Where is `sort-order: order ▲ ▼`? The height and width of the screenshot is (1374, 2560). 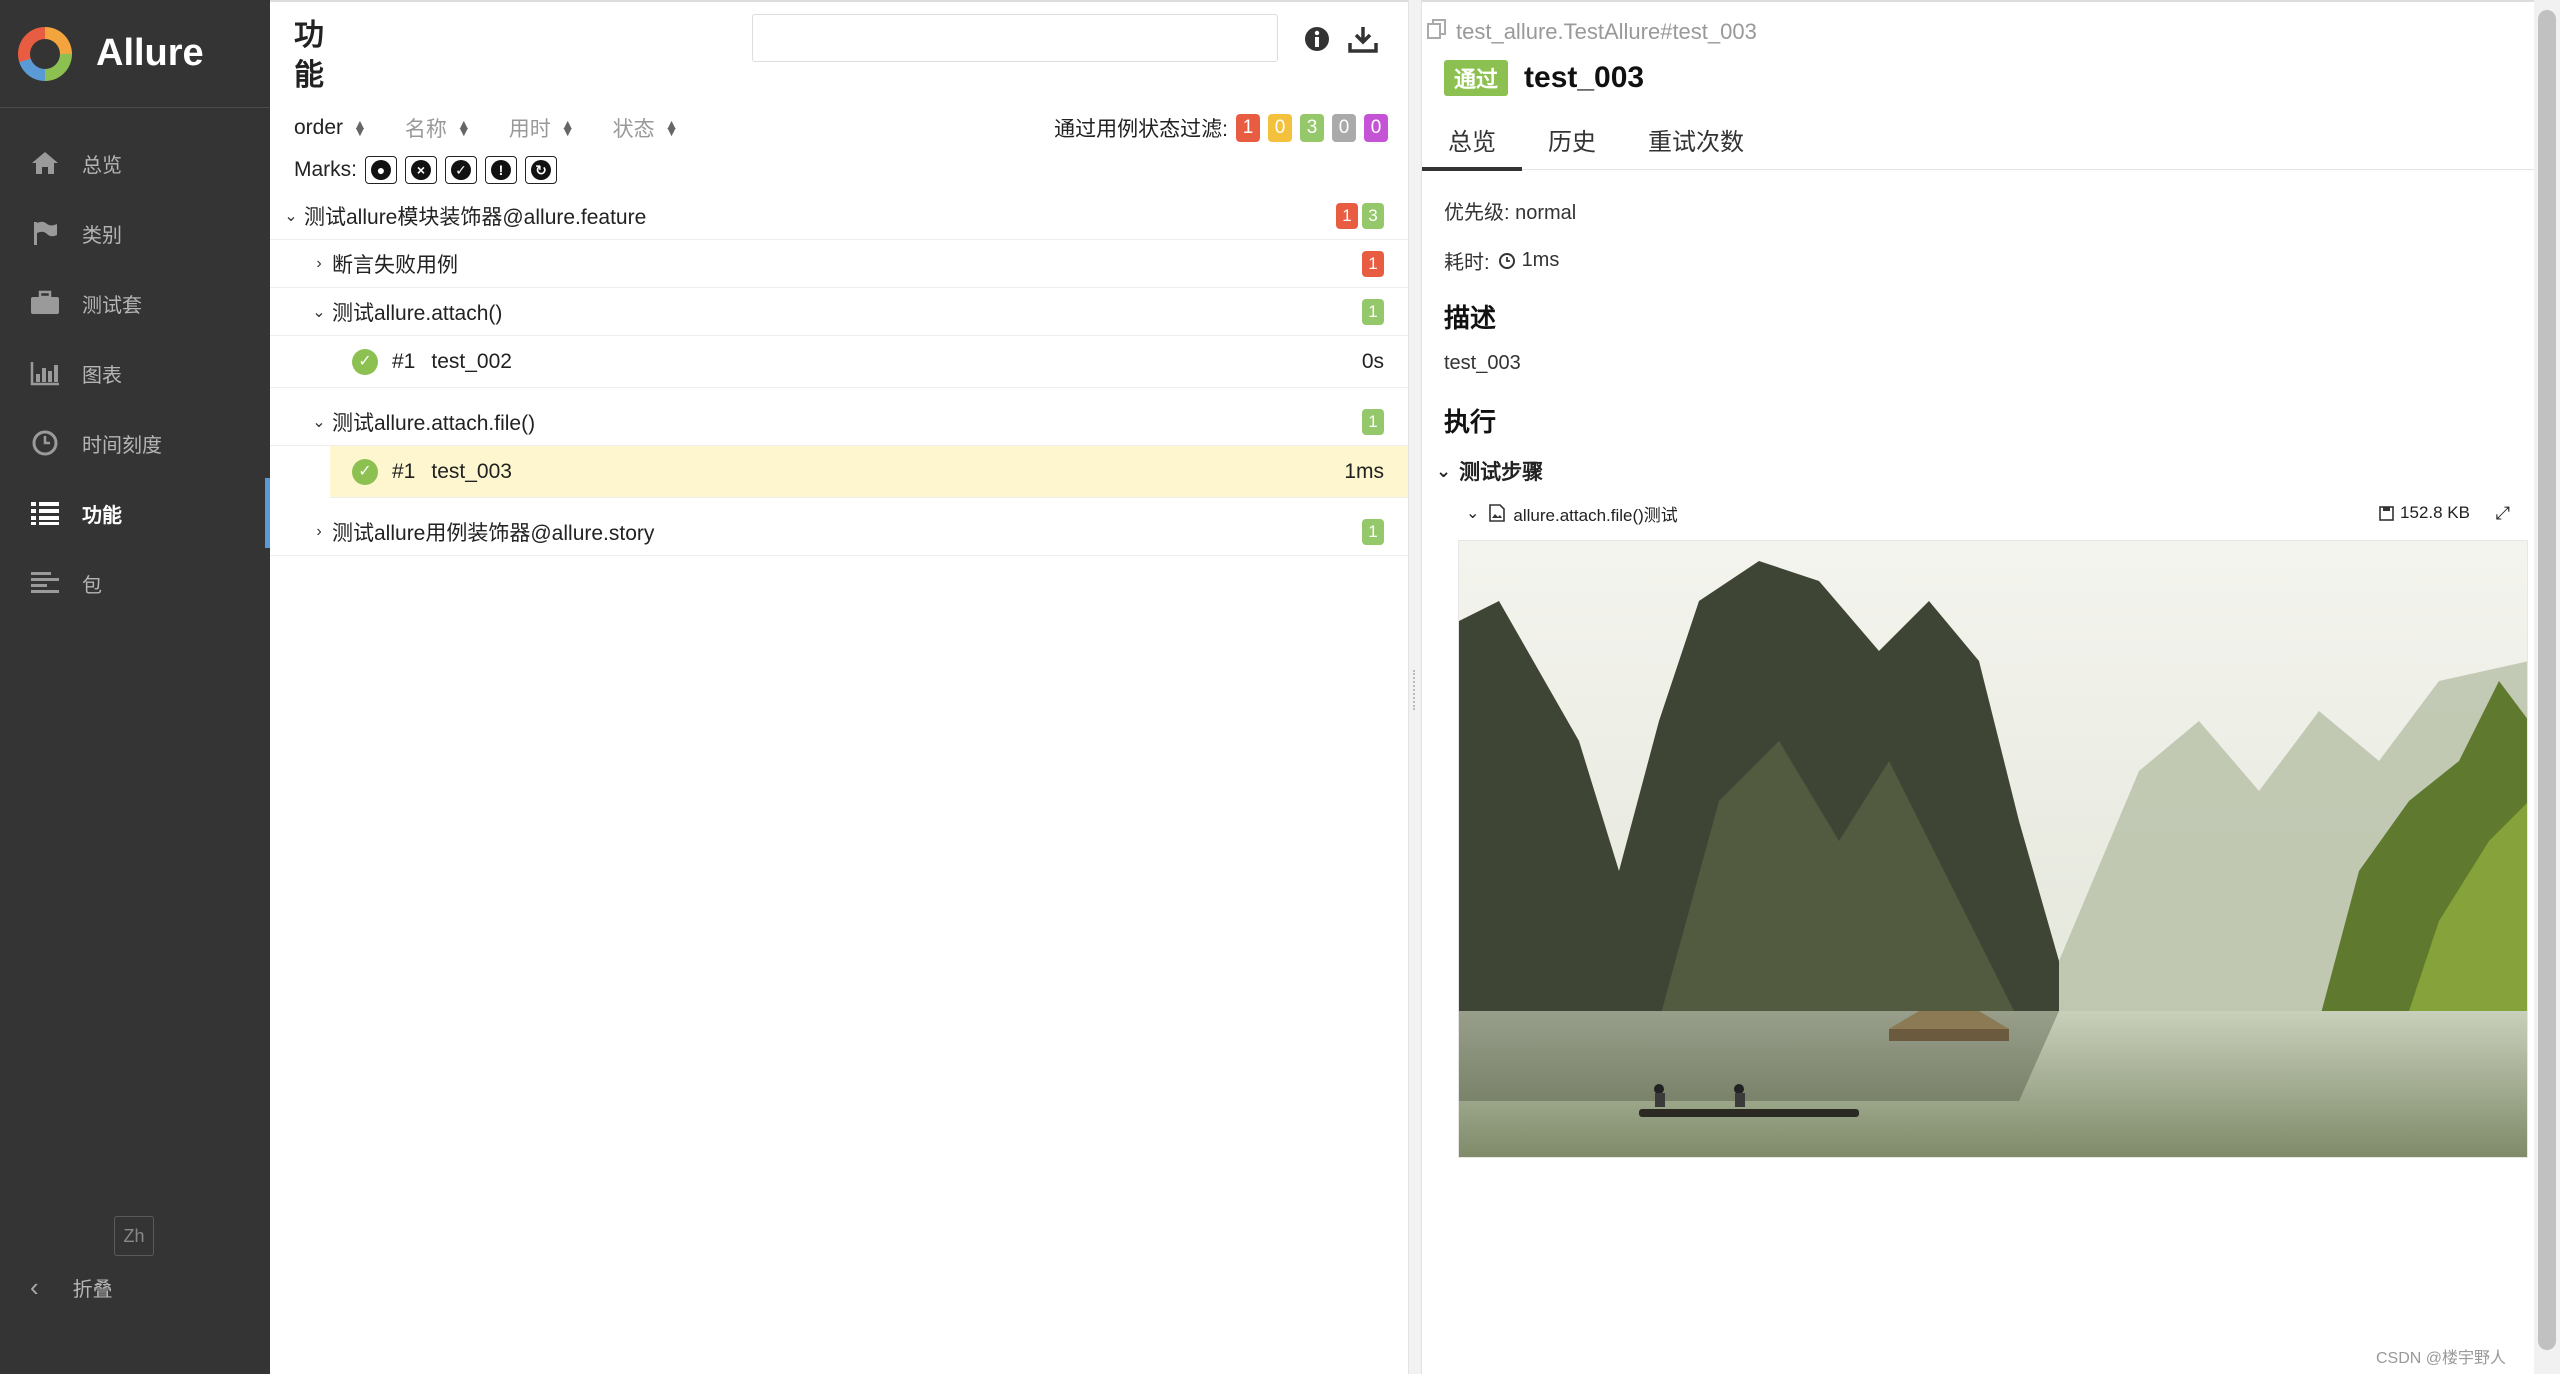
sort-order: order ▲ ▼ is located at coordinates (330, 128).